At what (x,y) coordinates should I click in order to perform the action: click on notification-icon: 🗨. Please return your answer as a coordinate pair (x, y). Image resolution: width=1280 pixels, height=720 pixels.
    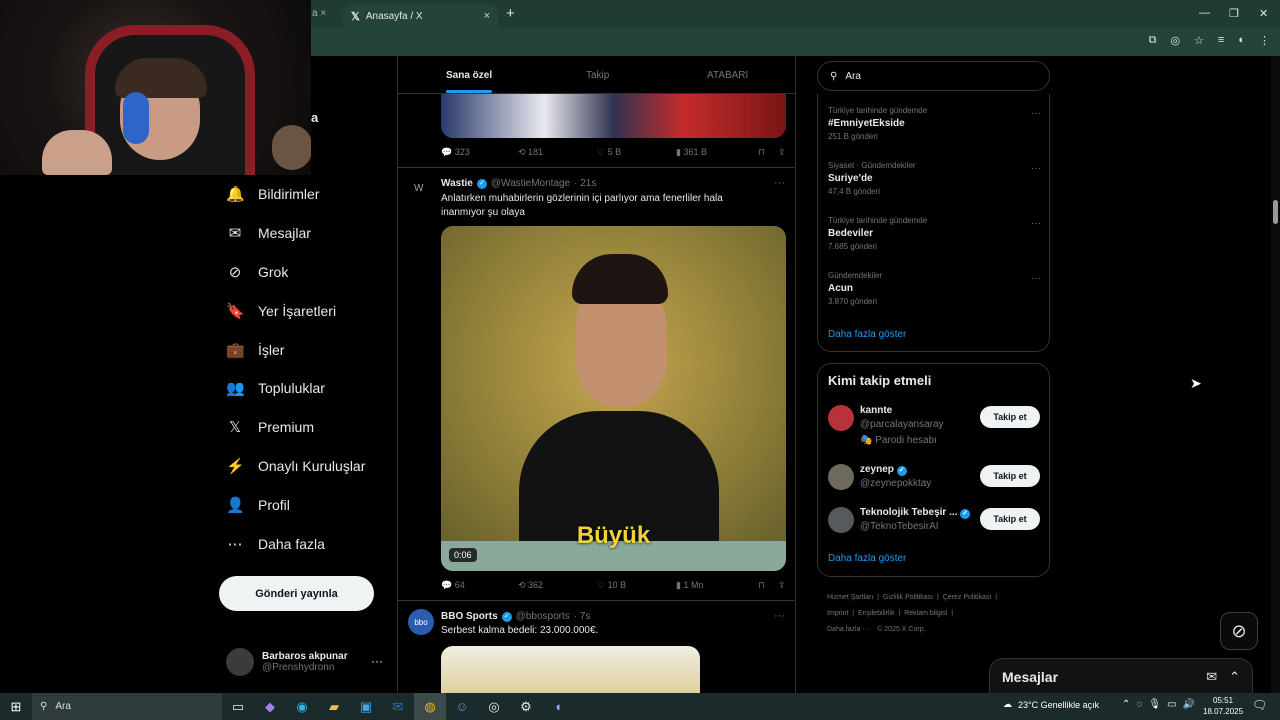
    Looking at the image, I should click on (1259, 705).